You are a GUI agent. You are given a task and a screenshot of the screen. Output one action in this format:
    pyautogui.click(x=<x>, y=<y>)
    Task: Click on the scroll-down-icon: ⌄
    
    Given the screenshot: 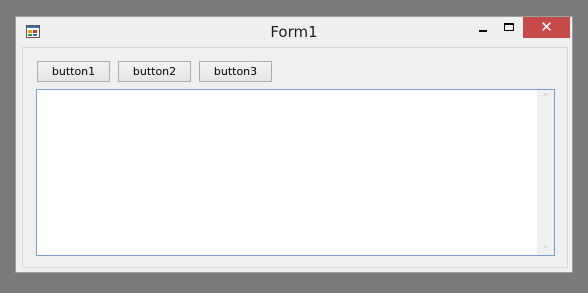 What is the action you would take?
    pyautogui.click(x=545, y=246)
    